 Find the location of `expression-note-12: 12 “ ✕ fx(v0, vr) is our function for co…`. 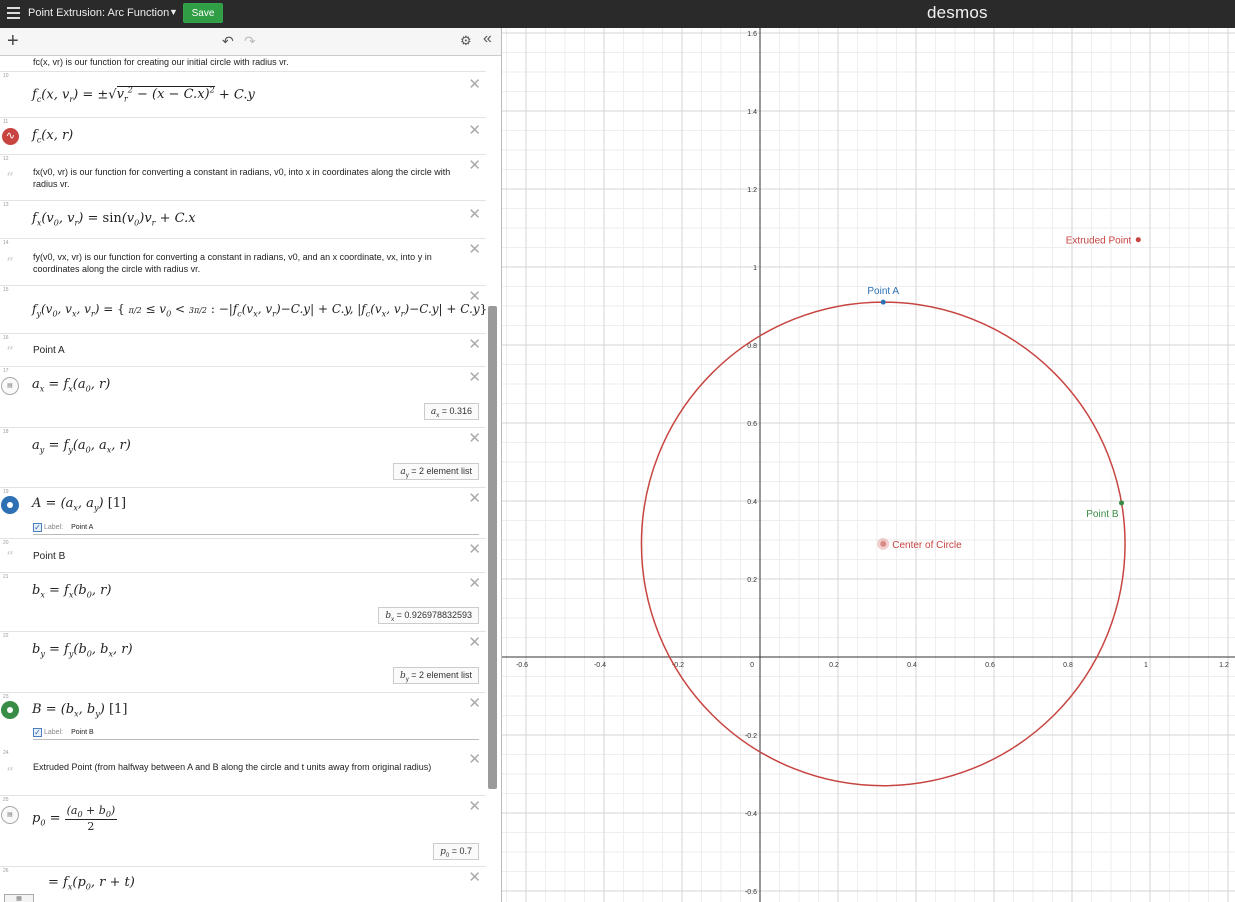

expression-note-12: 12 “ ✕ fx(v0, vr) is our function for co… is located at coordinates (243, 178).